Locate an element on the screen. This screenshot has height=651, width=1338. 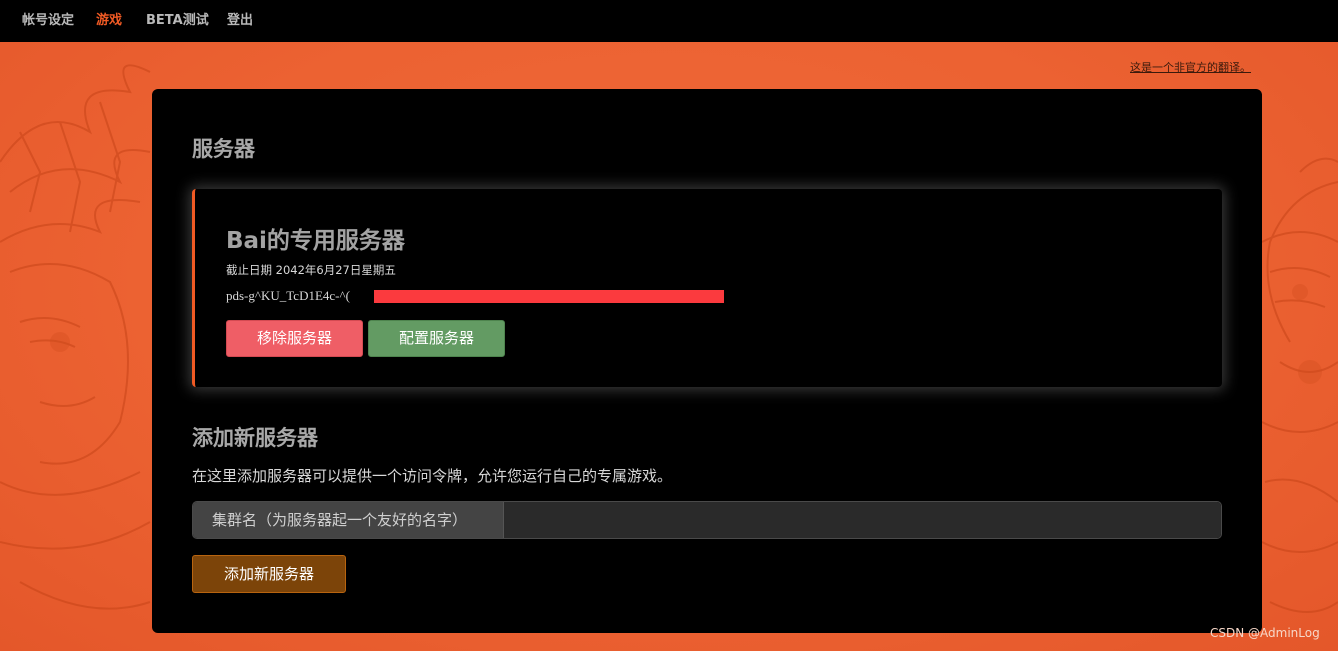
cluster-name-group: 集群名（为服务器起一个友好的名字） is located at coordinates (707, 520).